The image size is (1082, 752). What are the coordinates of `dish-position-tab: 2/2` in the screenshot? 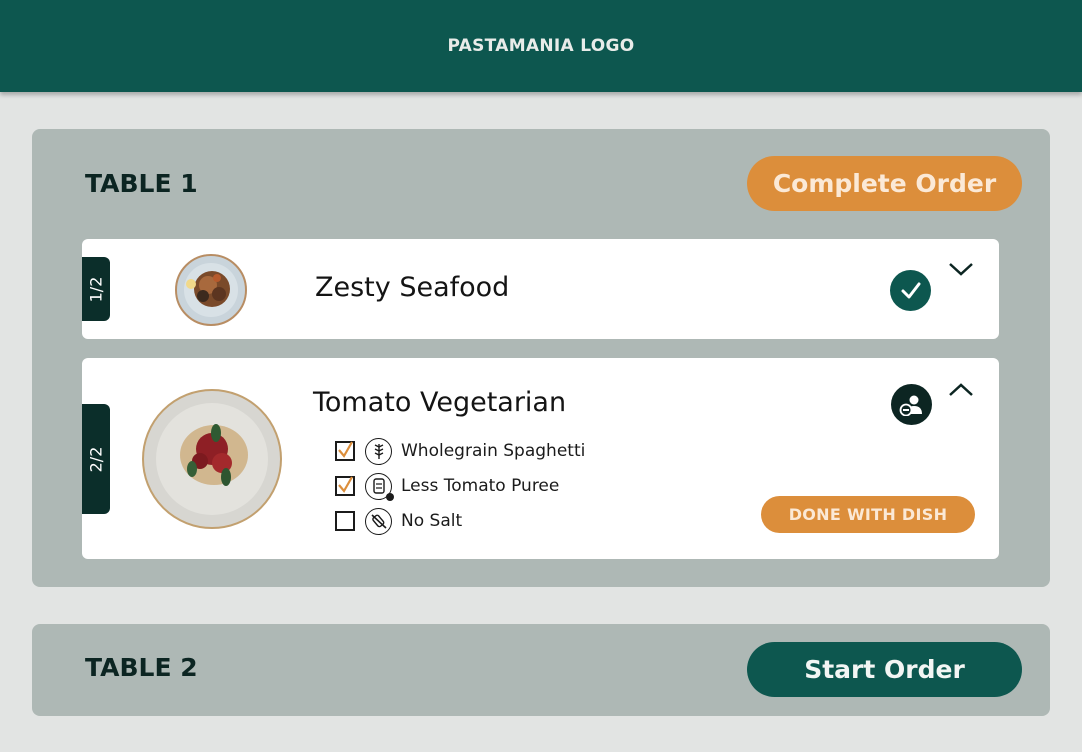 It's located at (96, 459).